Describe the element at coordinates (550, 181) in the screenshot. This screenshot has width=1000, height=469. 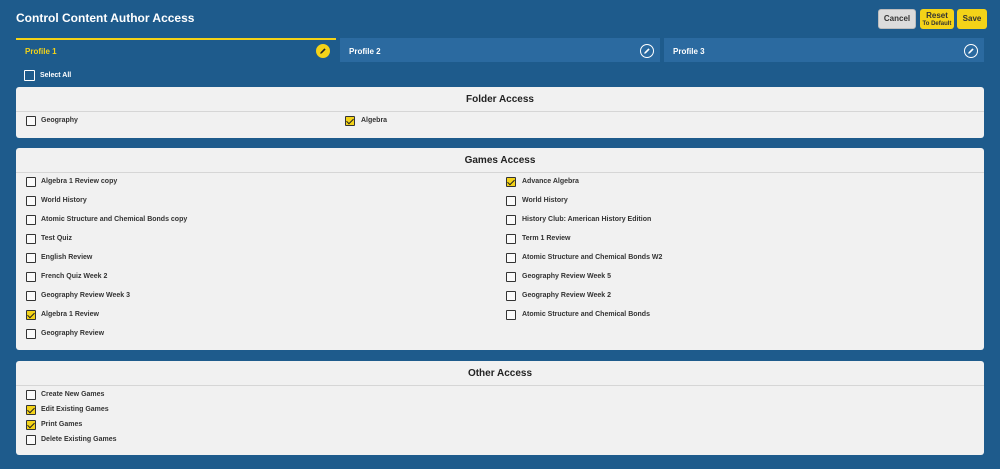
I see `game-label: Advance Algebra` at that location.